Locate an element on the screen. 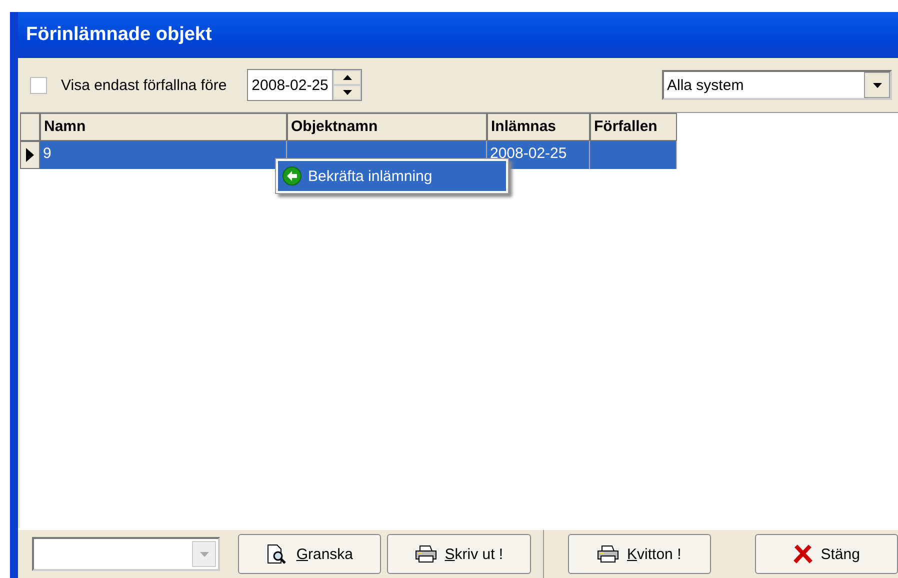 The height and width of the screenshot is (578, 898). window-title: Förinlämnade objekt is located at coordinates (119, 35).